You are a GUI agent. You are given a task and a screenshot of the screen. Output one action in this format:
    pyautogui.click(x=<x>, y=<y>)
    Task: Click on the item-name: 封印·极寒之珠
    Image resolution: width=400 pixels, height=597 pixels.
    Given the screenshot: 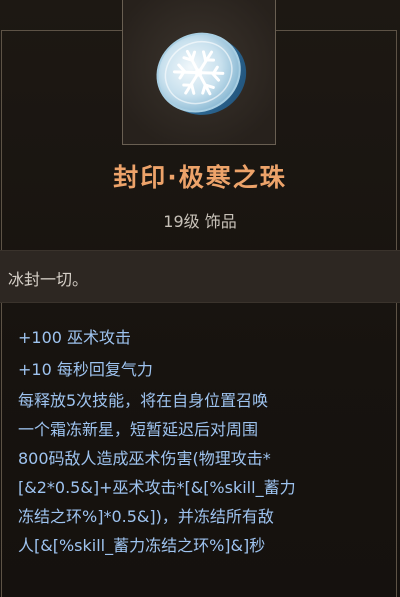 What is the action you would take?
    pyautogui.click(x=200, y=177)
    